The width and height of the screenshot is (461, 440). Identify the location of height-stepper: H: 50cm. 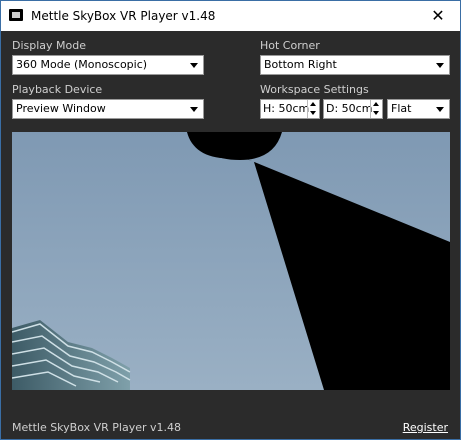
(290, 109).